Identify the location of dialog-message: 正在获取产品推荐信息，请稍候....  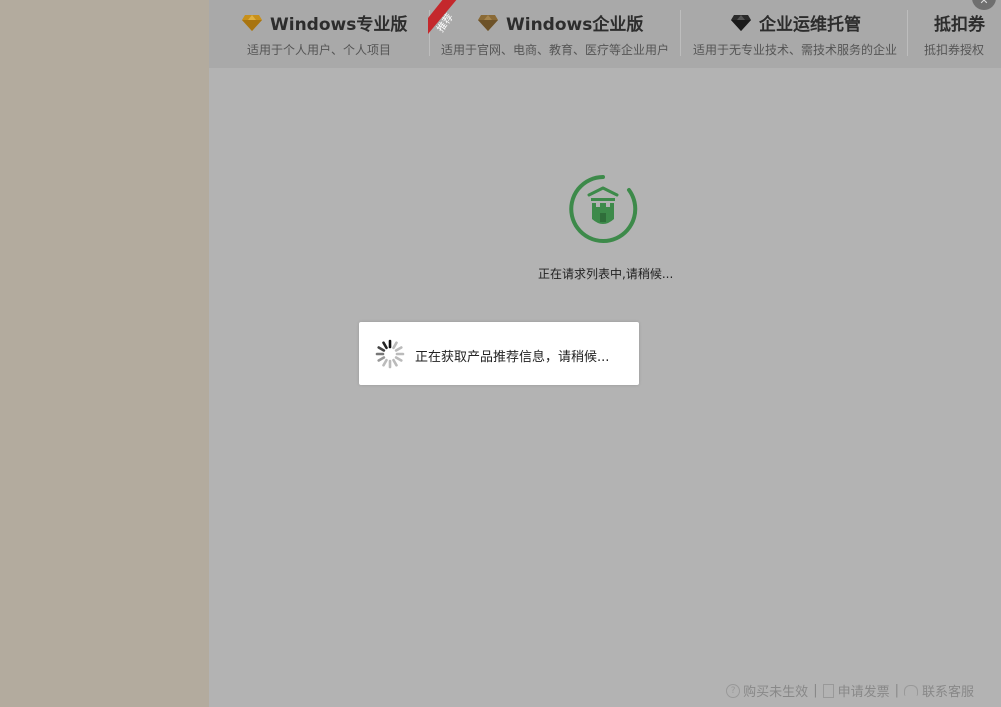
(512, 357).